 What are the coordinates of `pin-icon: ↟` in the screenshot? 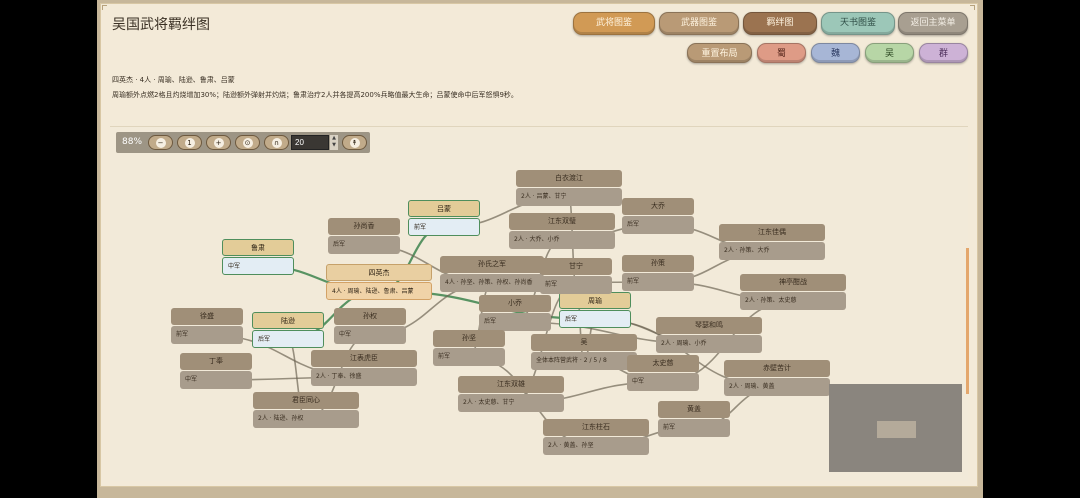 It's located at (354, 143).